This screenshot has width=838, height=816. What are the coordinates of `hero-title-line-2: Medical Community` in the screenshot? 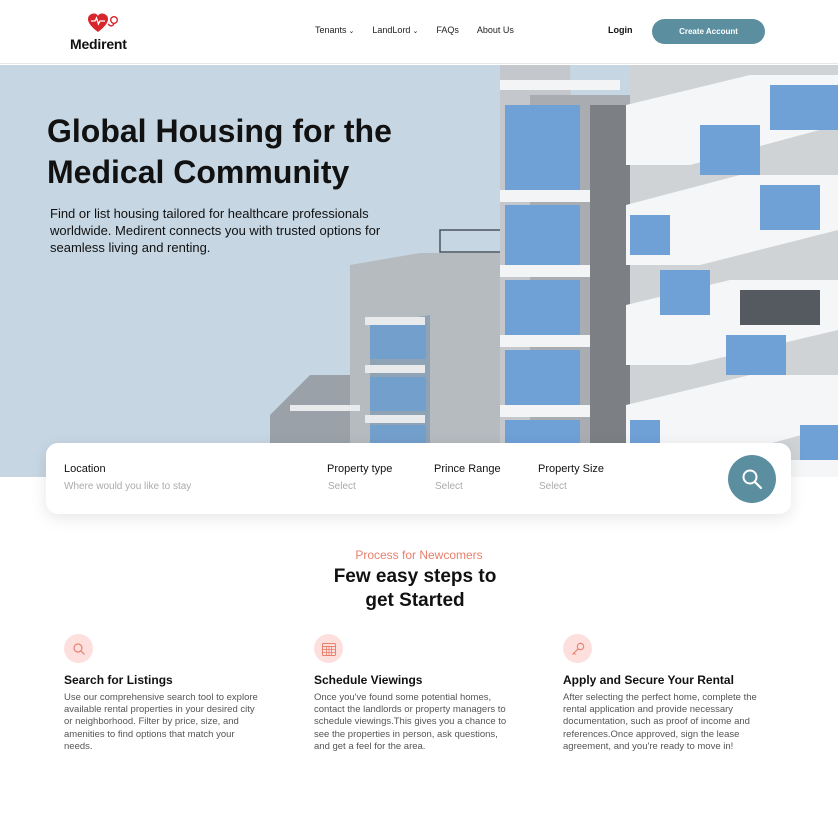 It's located at (198, 172).